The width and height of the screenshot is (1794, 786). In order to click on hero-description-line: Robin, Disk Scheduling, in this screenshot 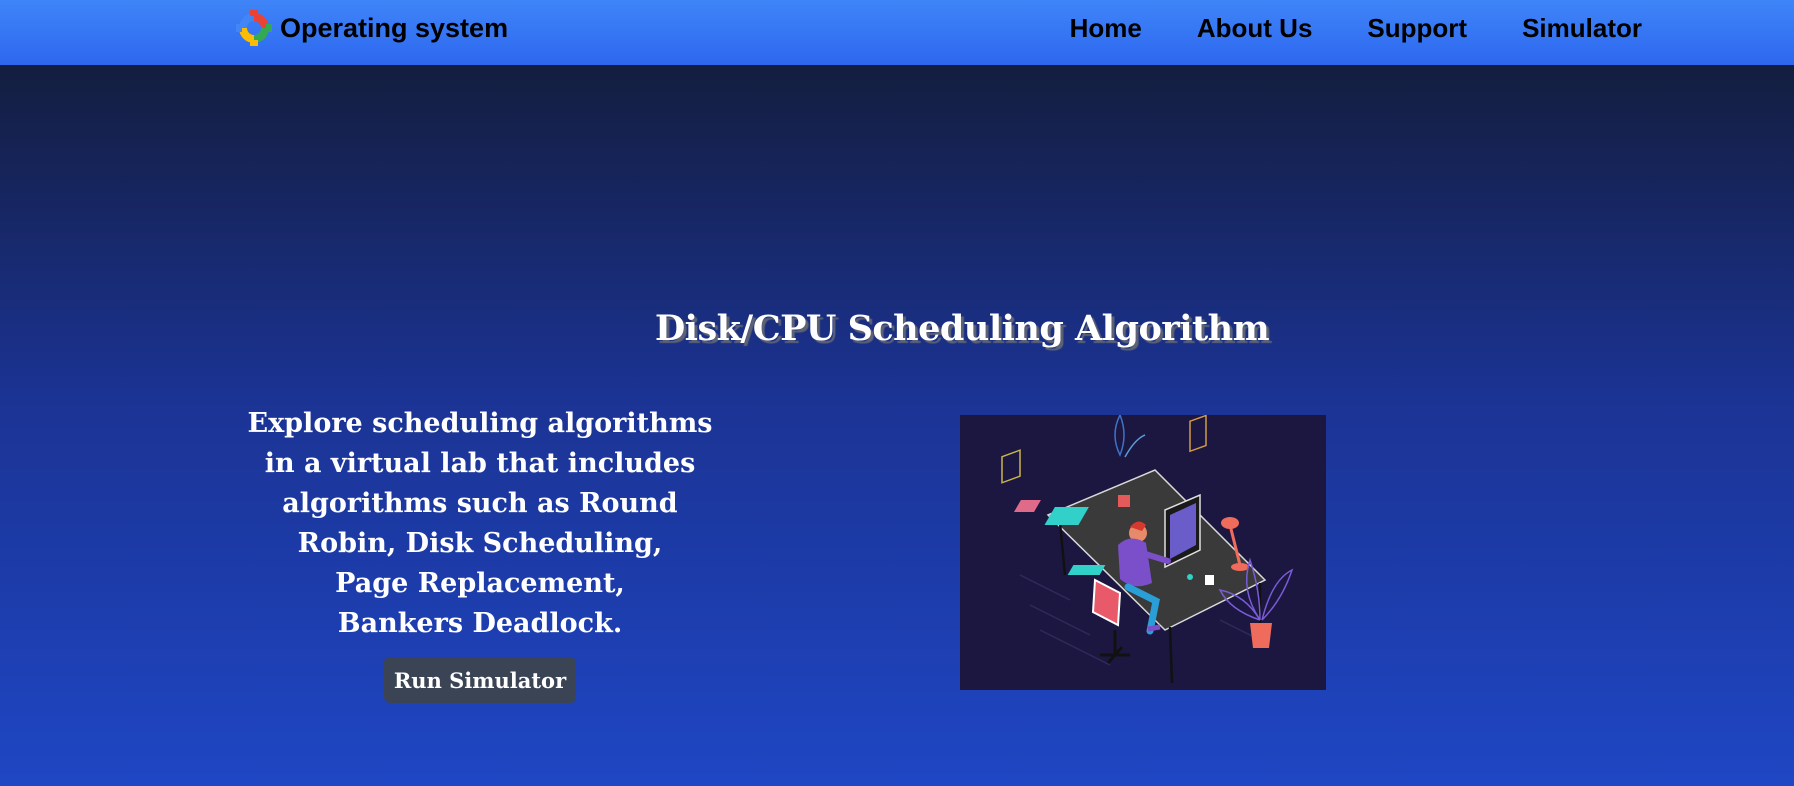, I will do `click(480, 543)`.